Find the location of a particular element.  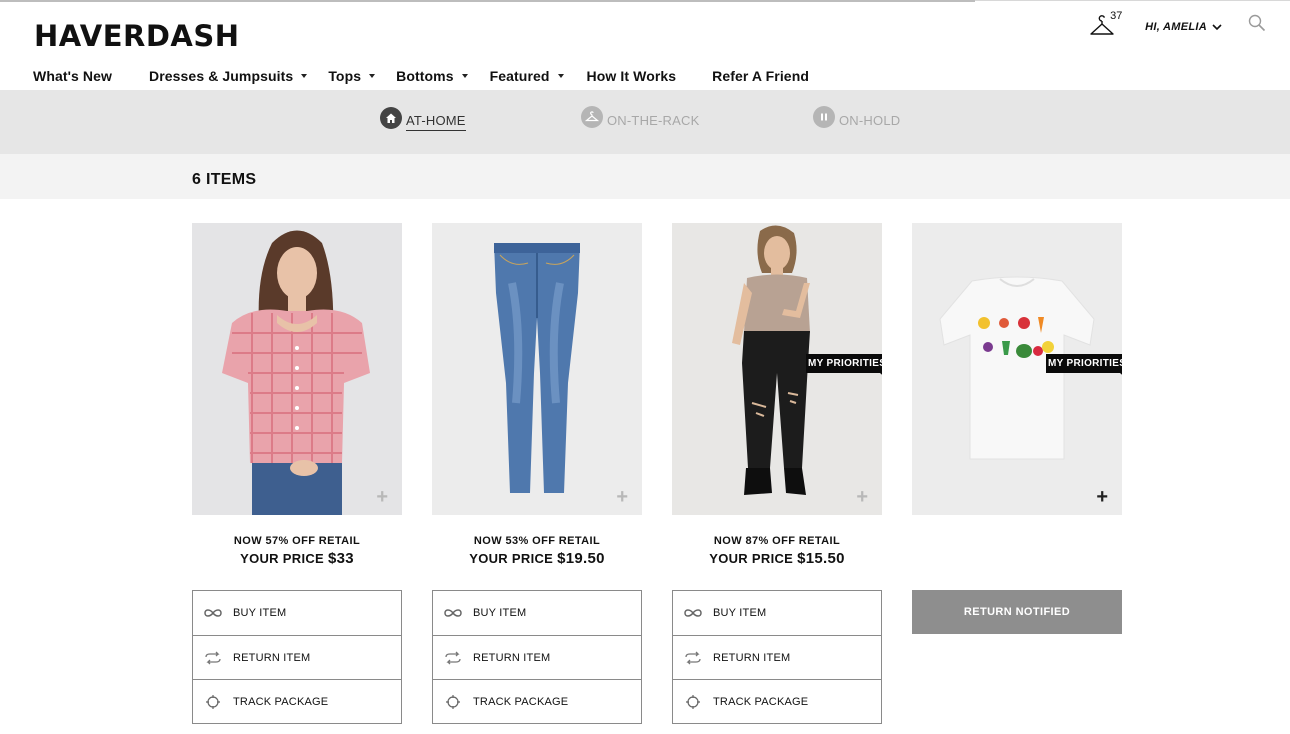

product-photo-jeans is located at coordinates (537, 368).